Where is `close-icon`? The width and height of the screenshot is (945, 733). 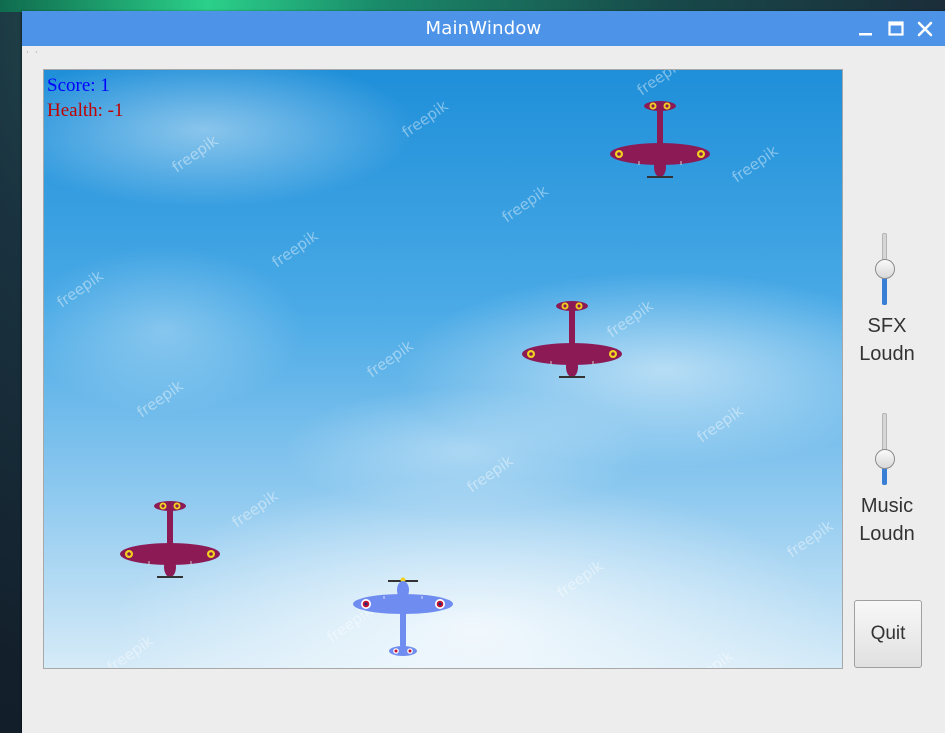 close-icon is located at coordinates (925, 29).